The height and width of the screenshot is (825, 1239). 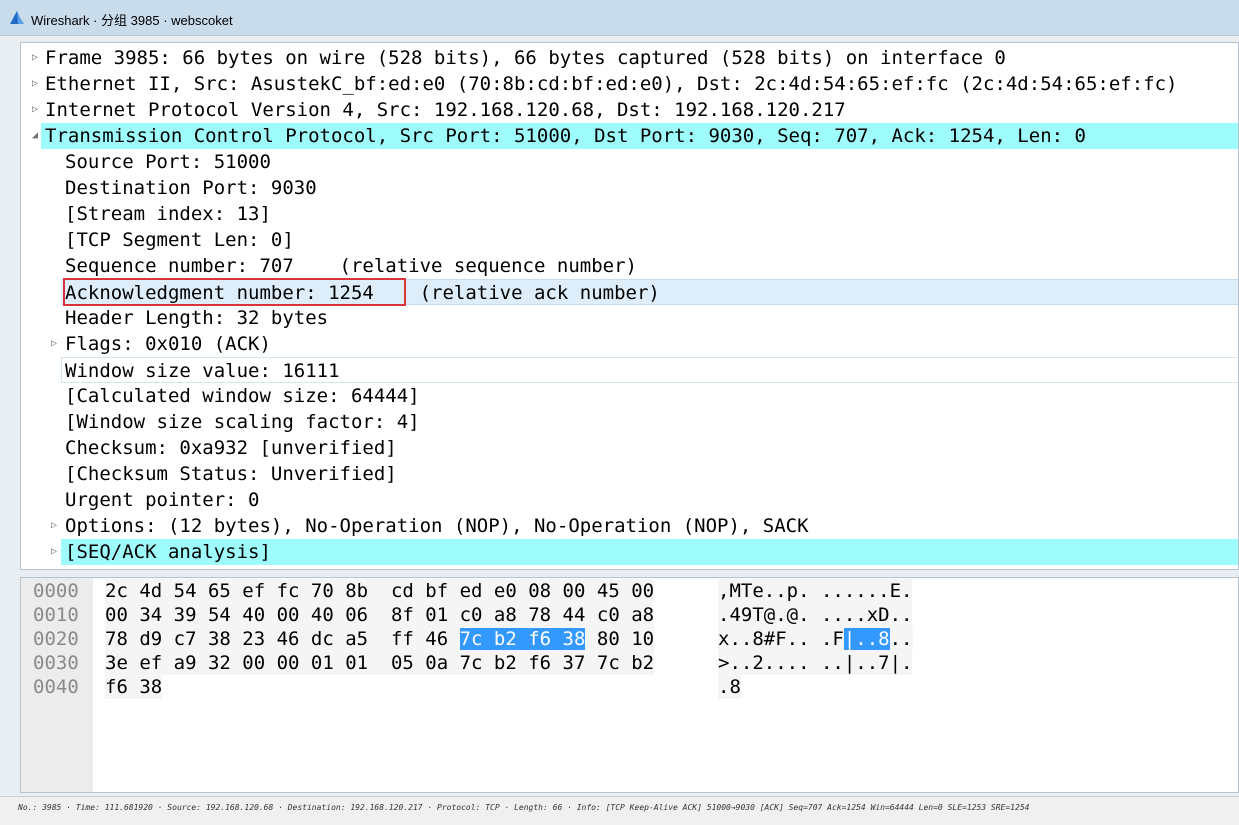 I want to click on tree-row-label: Source Port: 51000, so click(x=168, y=162).